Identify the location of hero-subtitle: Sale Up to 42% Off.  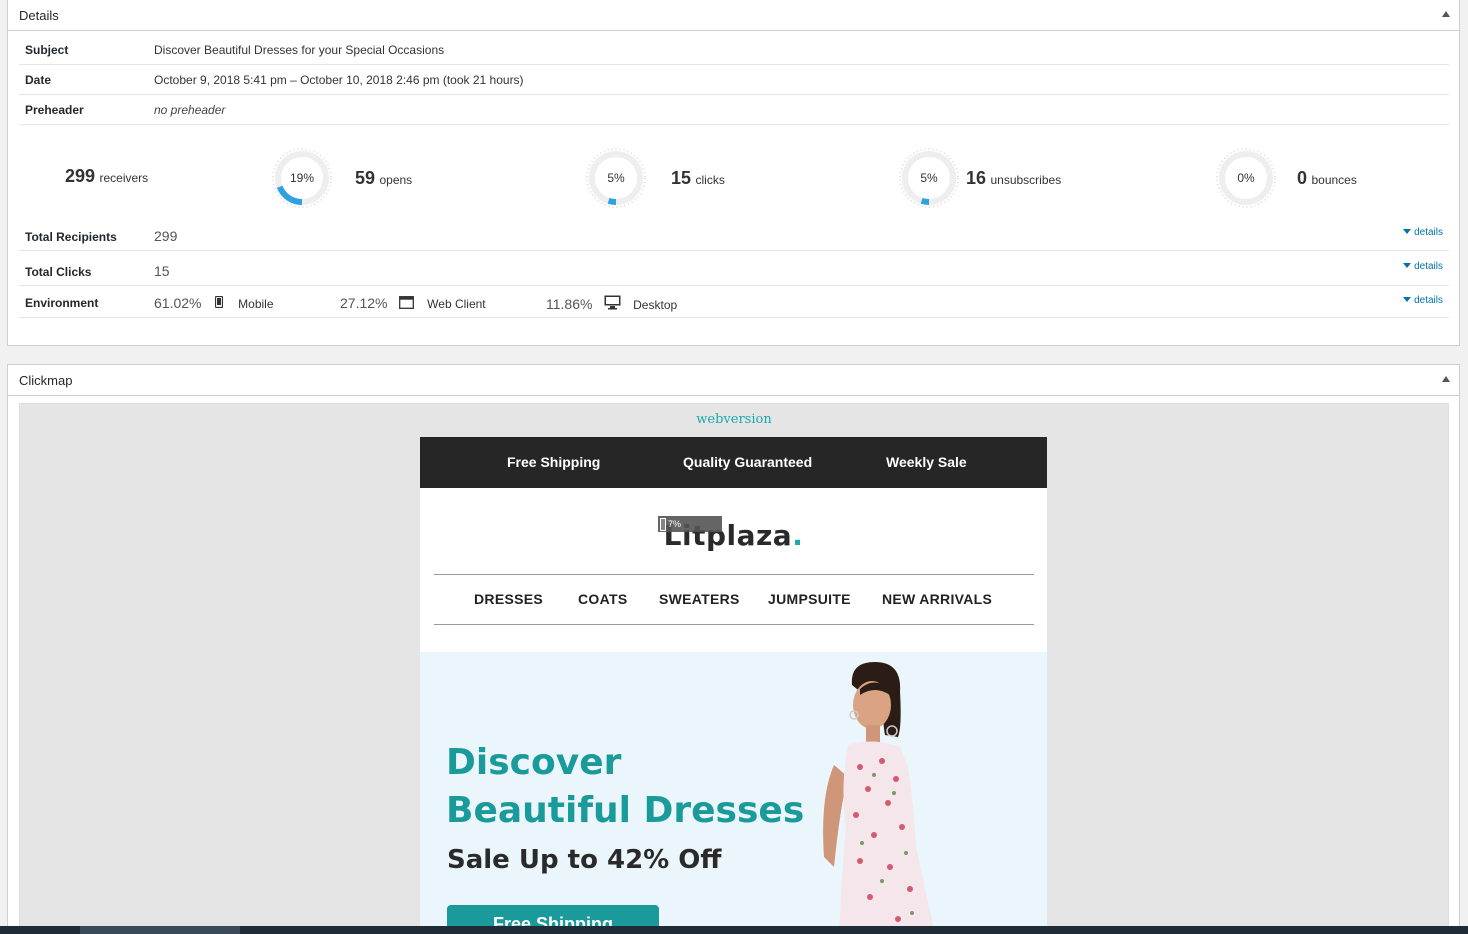
(584, 860).